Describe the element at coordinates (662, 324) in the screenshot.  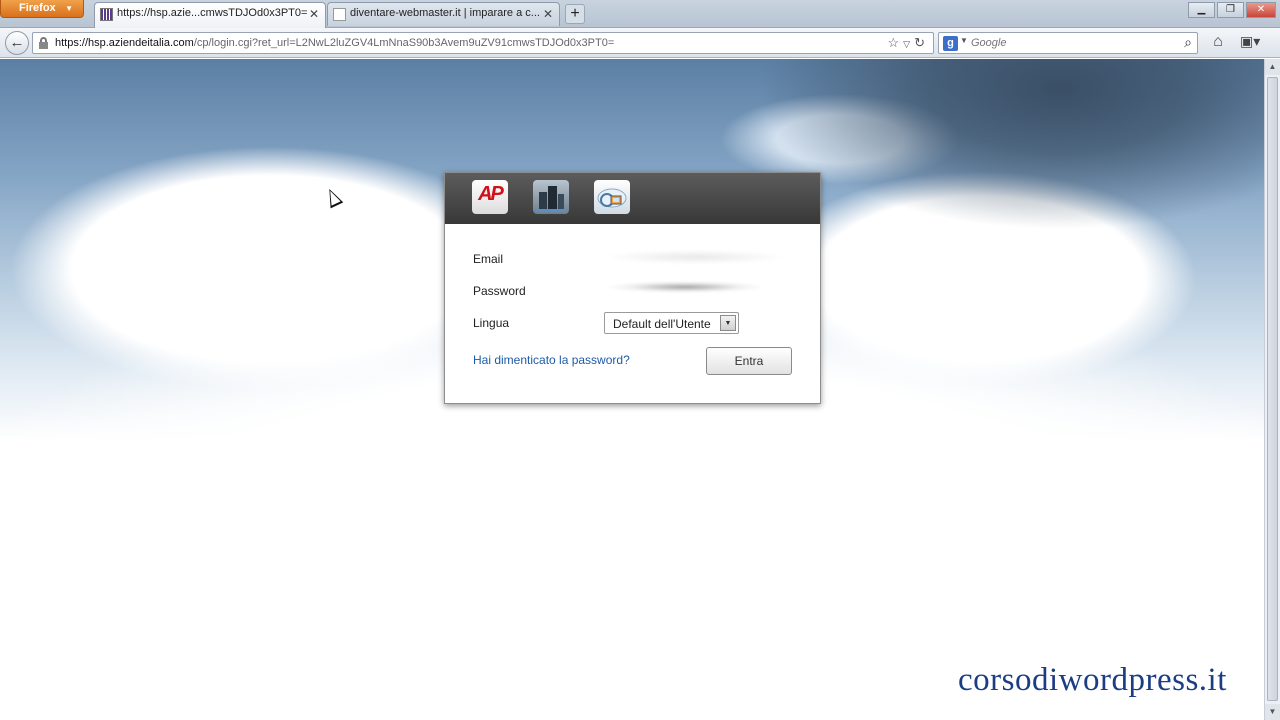
I see `language-value: Default dell'Utente` at that location.